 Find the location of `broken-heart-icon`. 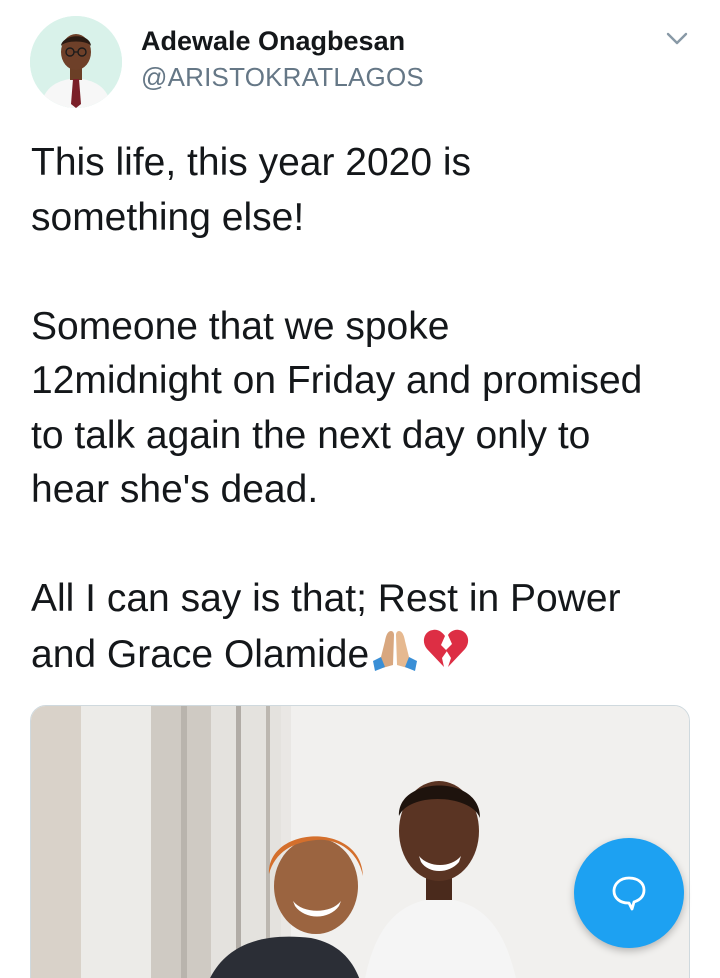

broken-heart-icon is located at coordinates (446, 657).